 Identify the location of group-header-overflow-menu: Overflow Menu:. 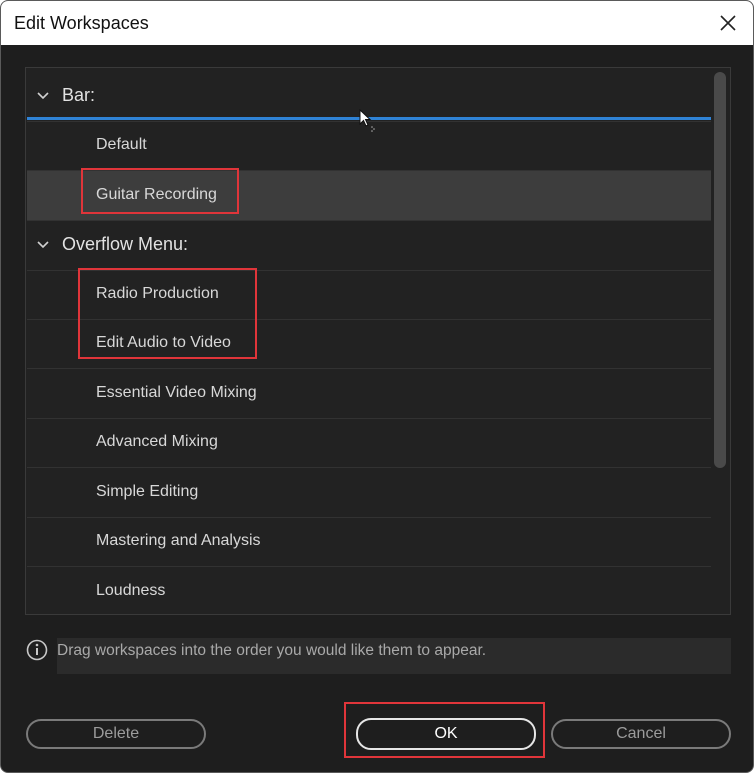
(369, 246).